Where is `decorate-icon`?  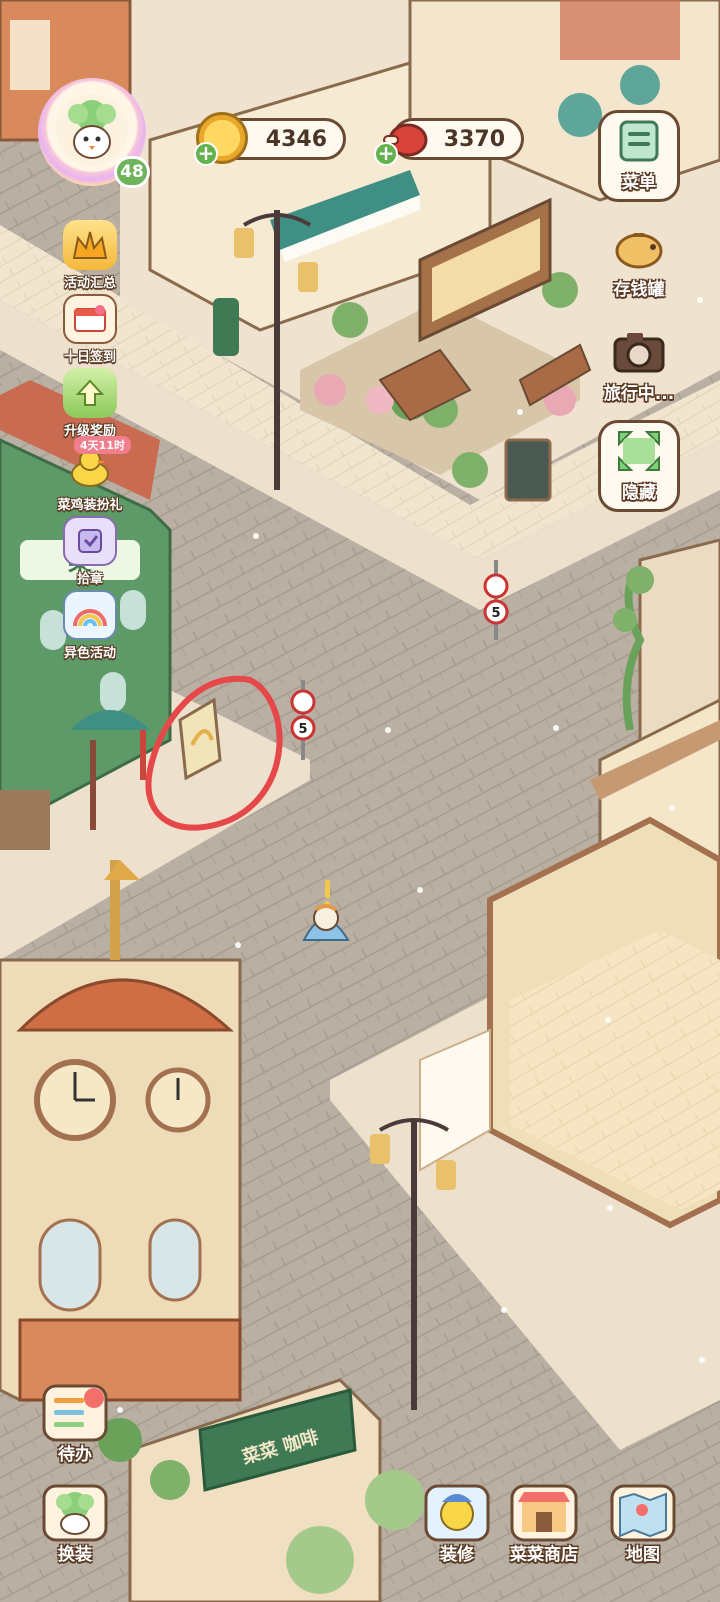 decorate-icon is located at coordinates (457, 1513).